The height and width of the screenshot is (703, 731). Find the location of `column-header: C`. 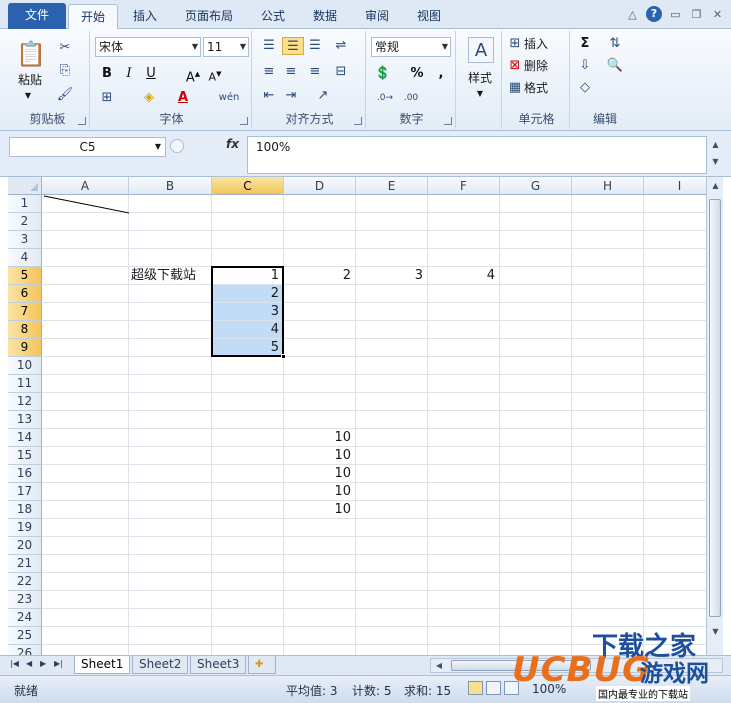

column-header: C is located at coordinates (248, 186).